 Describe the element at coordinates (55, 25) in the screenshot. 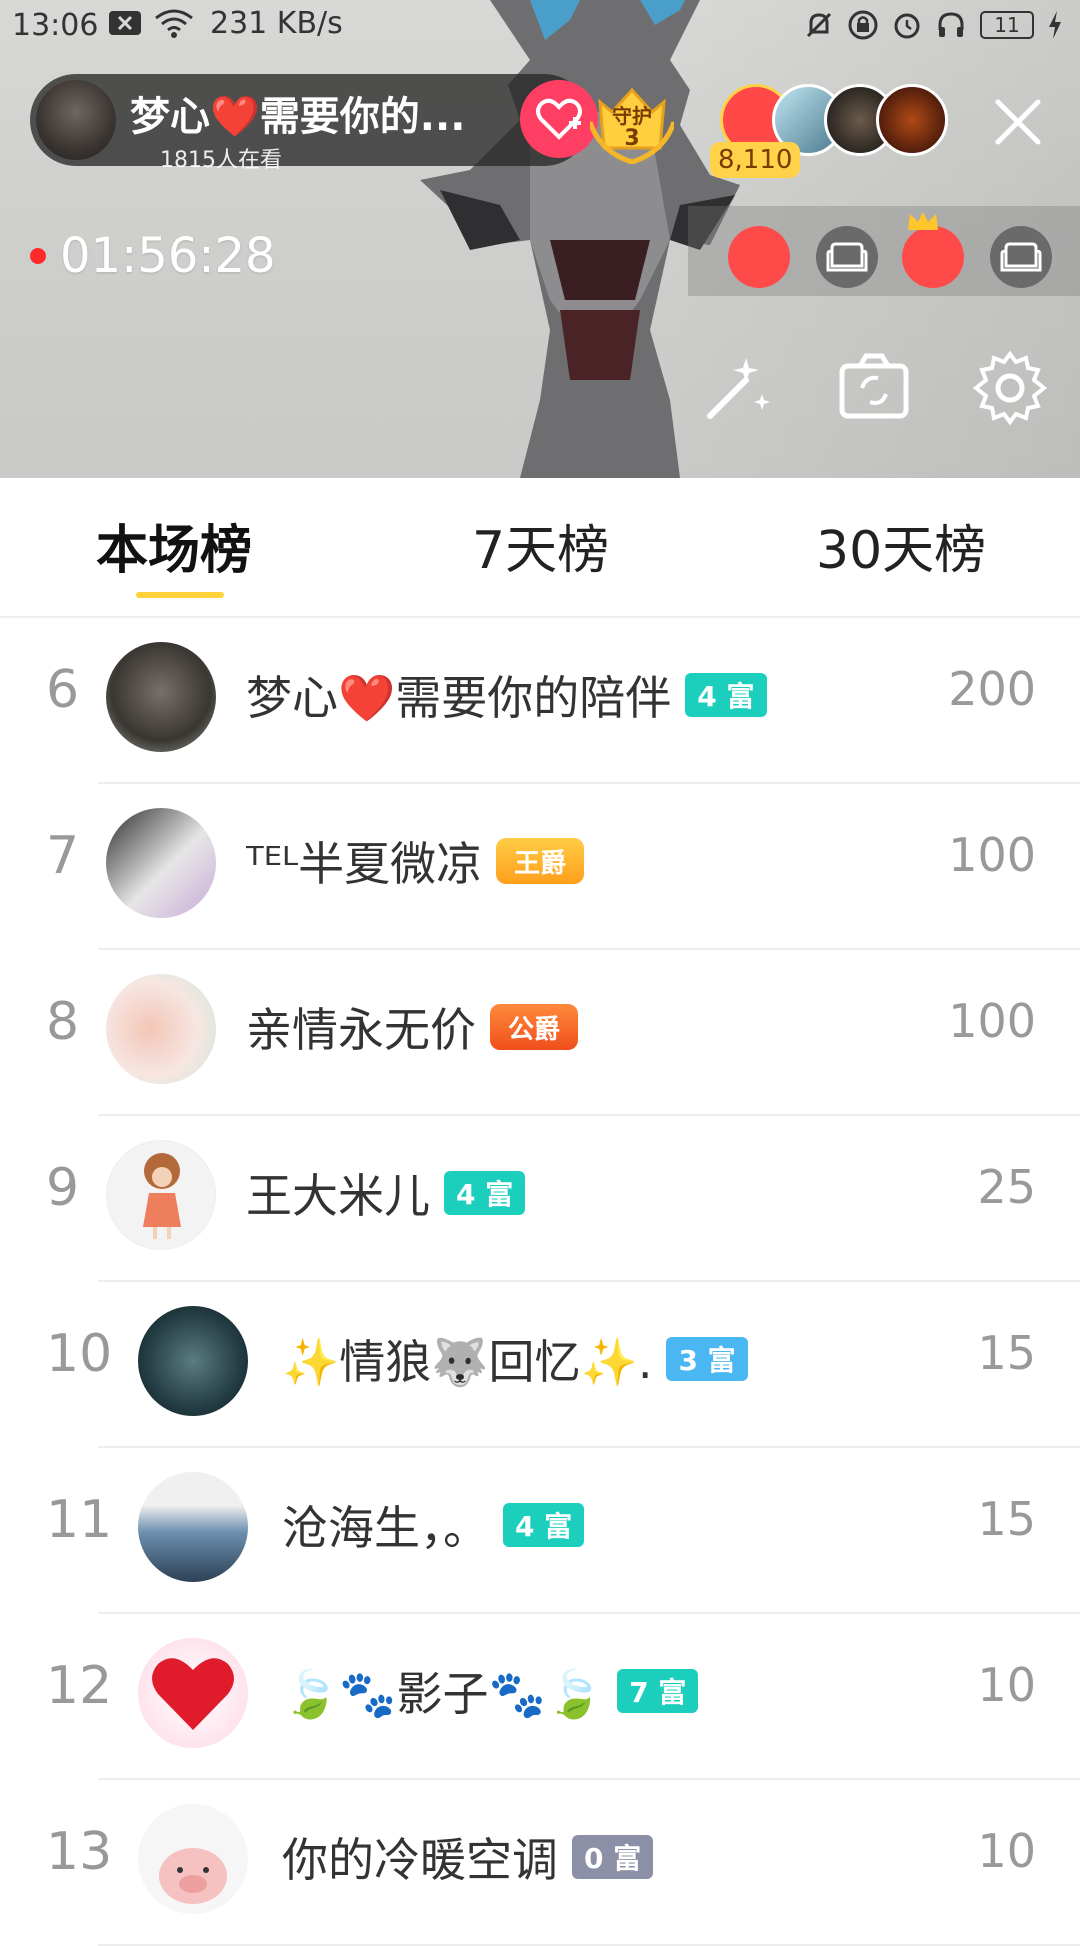

I see `status-time: 13:06` at that location.